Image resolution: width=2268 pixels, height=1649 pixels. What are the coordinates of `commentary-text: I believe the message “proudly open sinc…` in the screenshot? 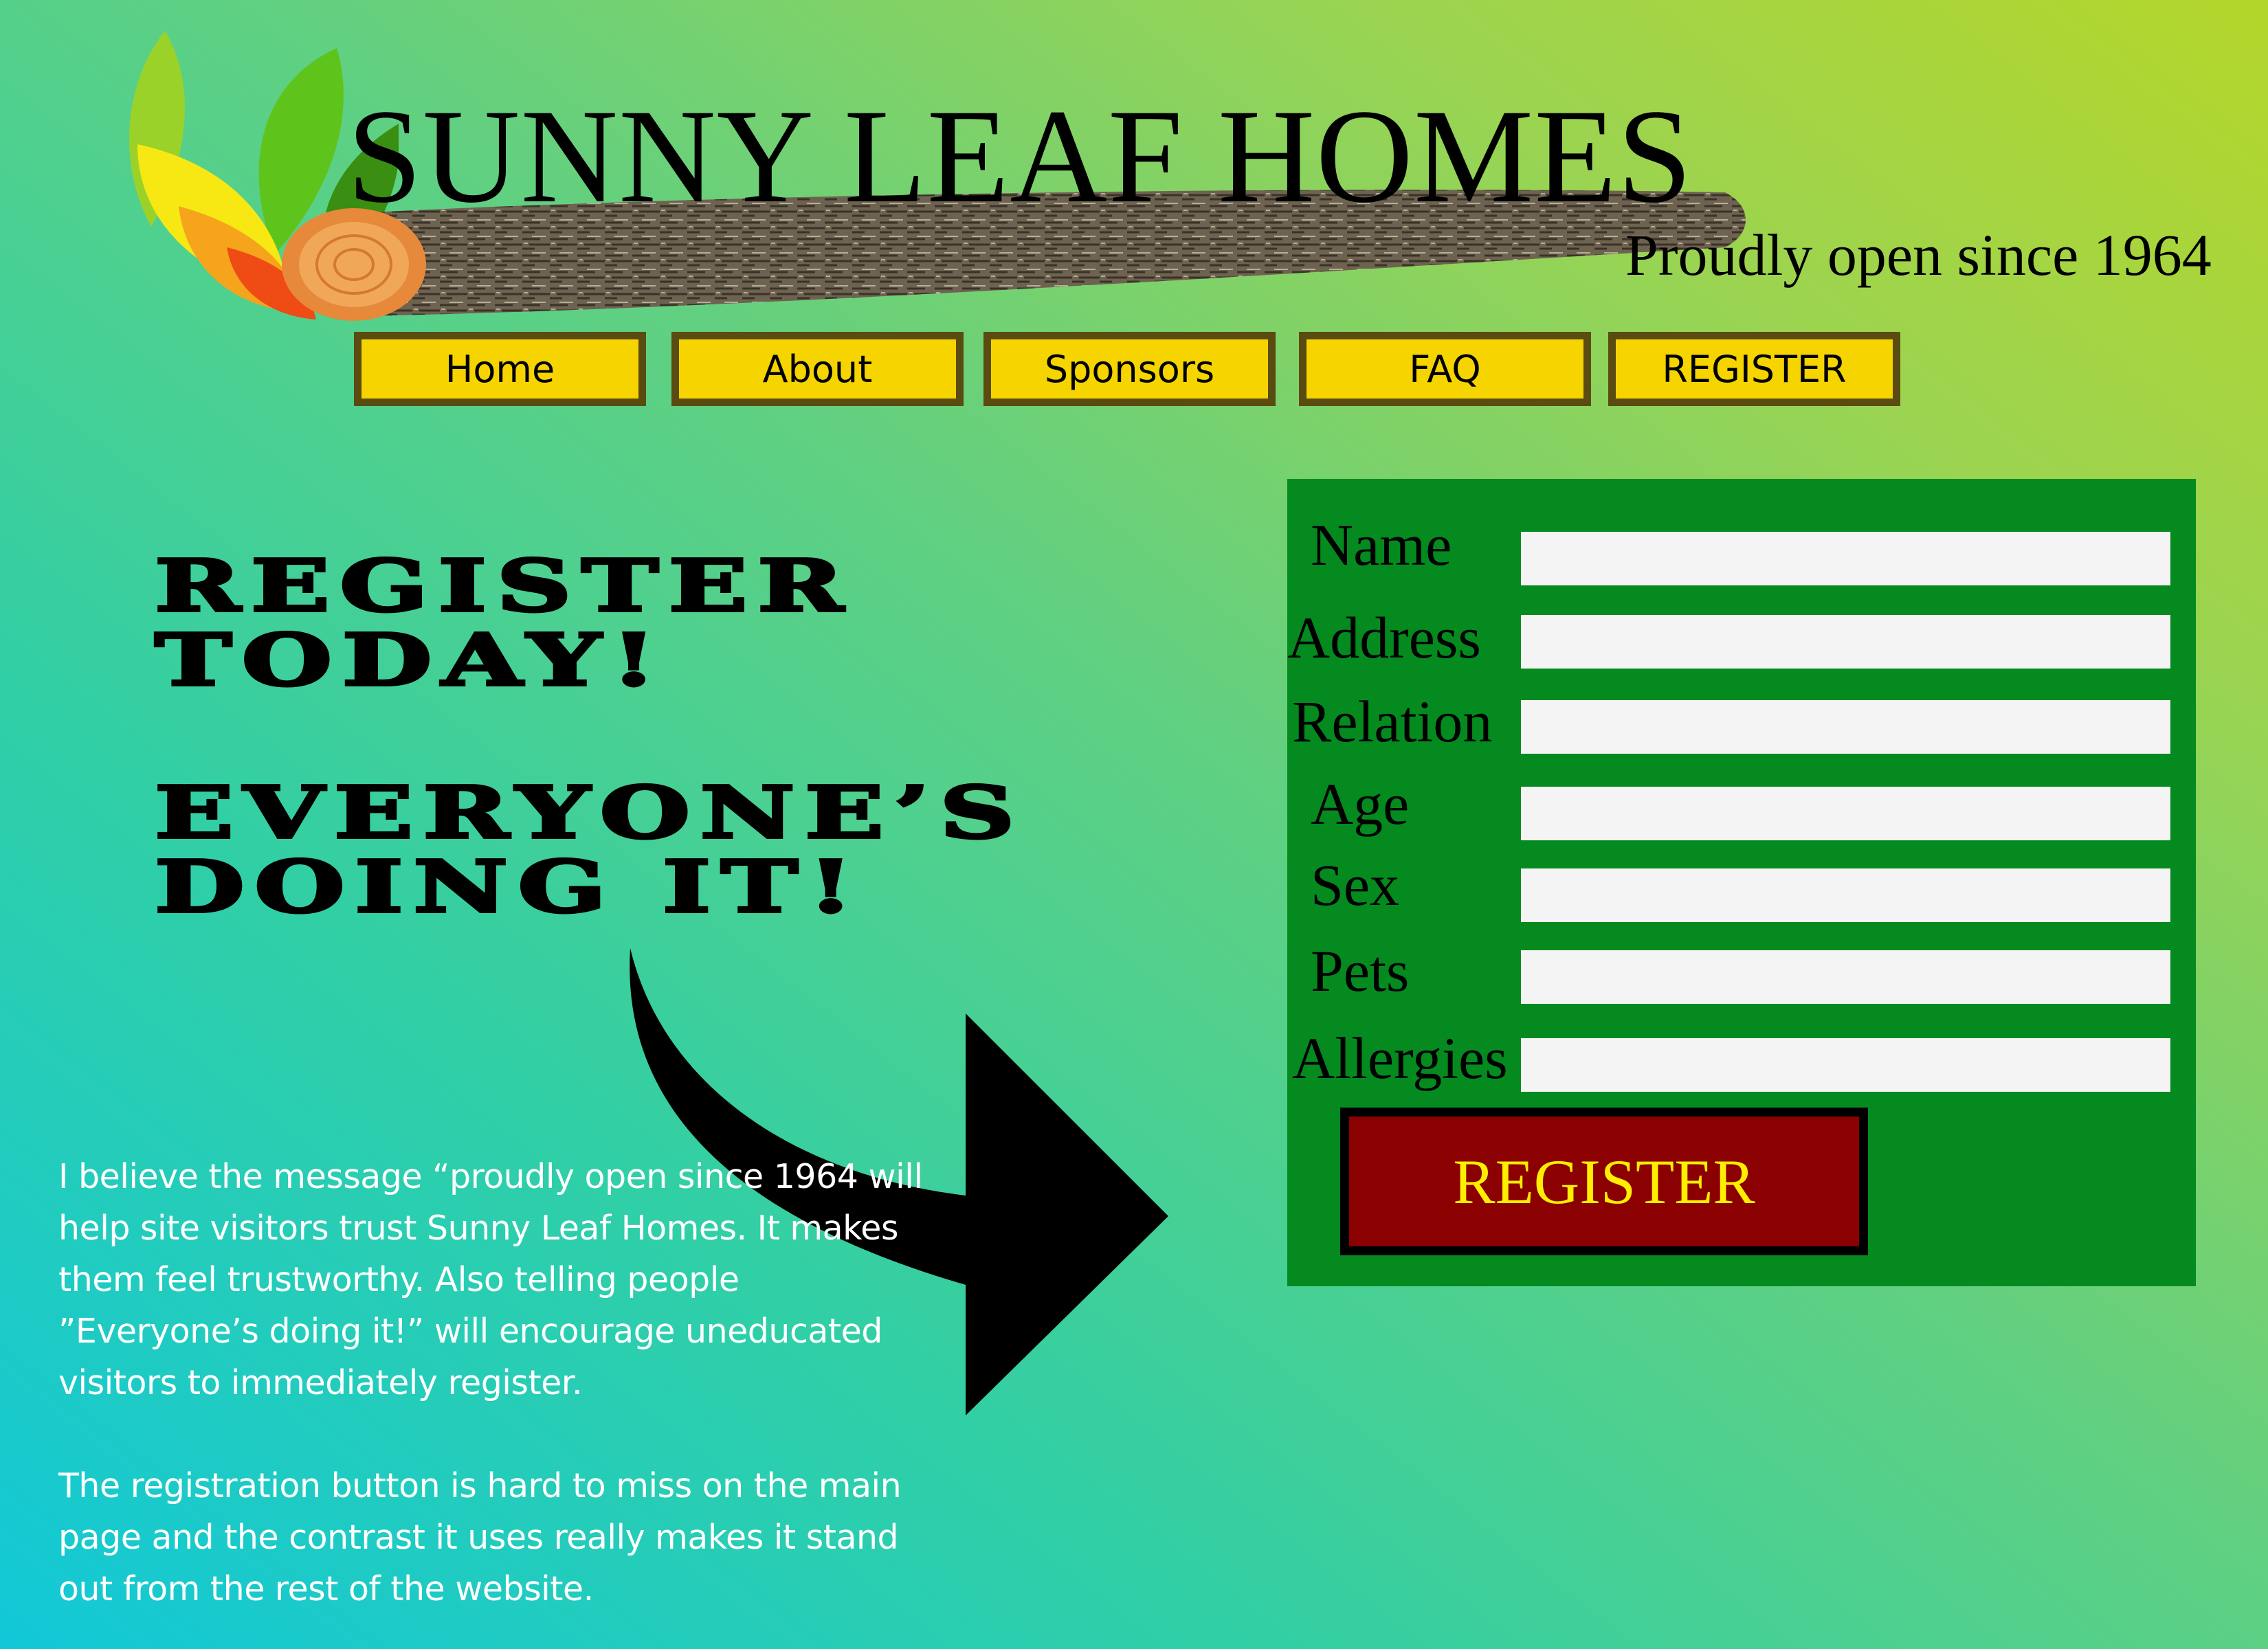 It's located at (498, 1383).